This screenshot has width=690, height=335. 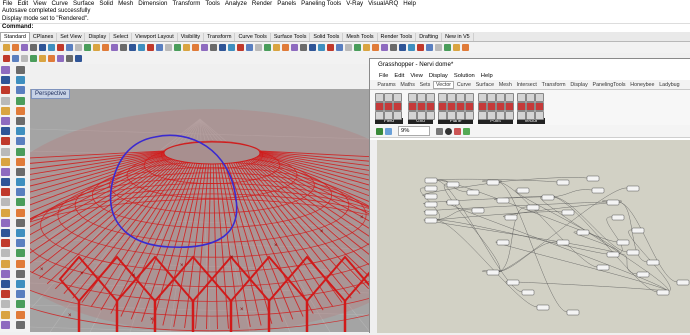 What do you see at coordinates (464, 76) in the screenshot?
I see `gh-menu-solution: Solution` at bounding box center [464, 76].